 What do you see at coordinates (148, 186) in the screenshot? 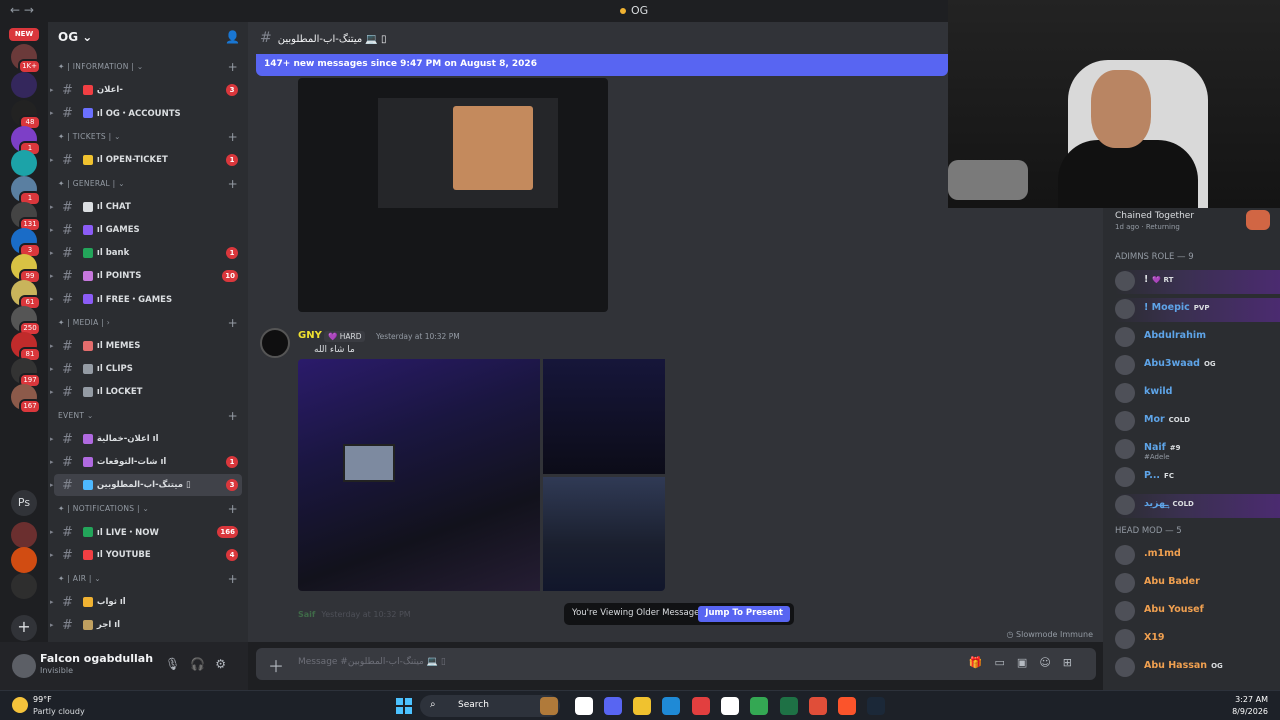
I see `channel-category: ✦ | GENERAL | ⌄ +` at bounding box center [148, 186].